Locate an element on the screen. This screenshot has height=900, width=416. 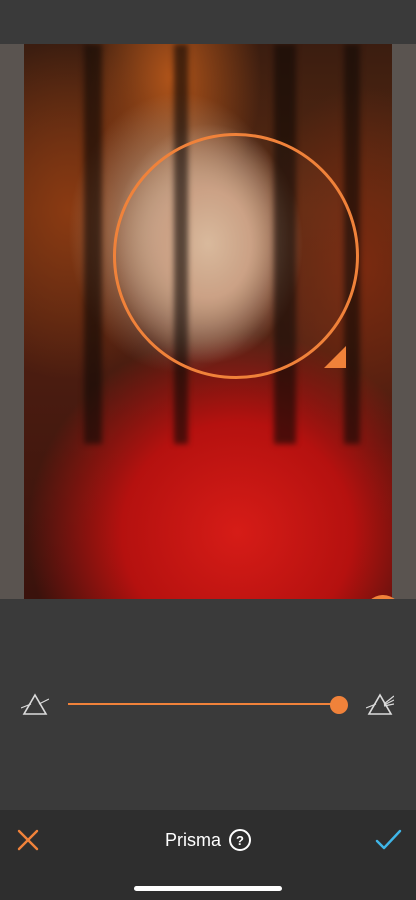
effect-title-group: Prisma ? is located at coordinates (208, 840).